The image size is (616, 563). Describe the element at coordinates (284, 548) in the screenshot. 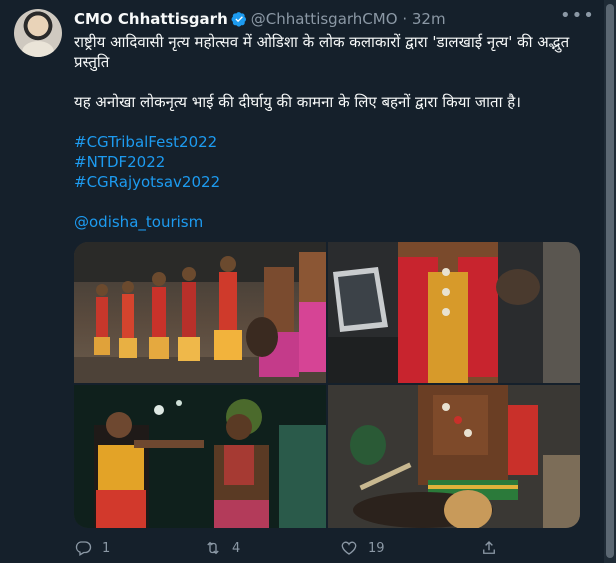

I see `tweet-actions: 1 4 19` at that location.